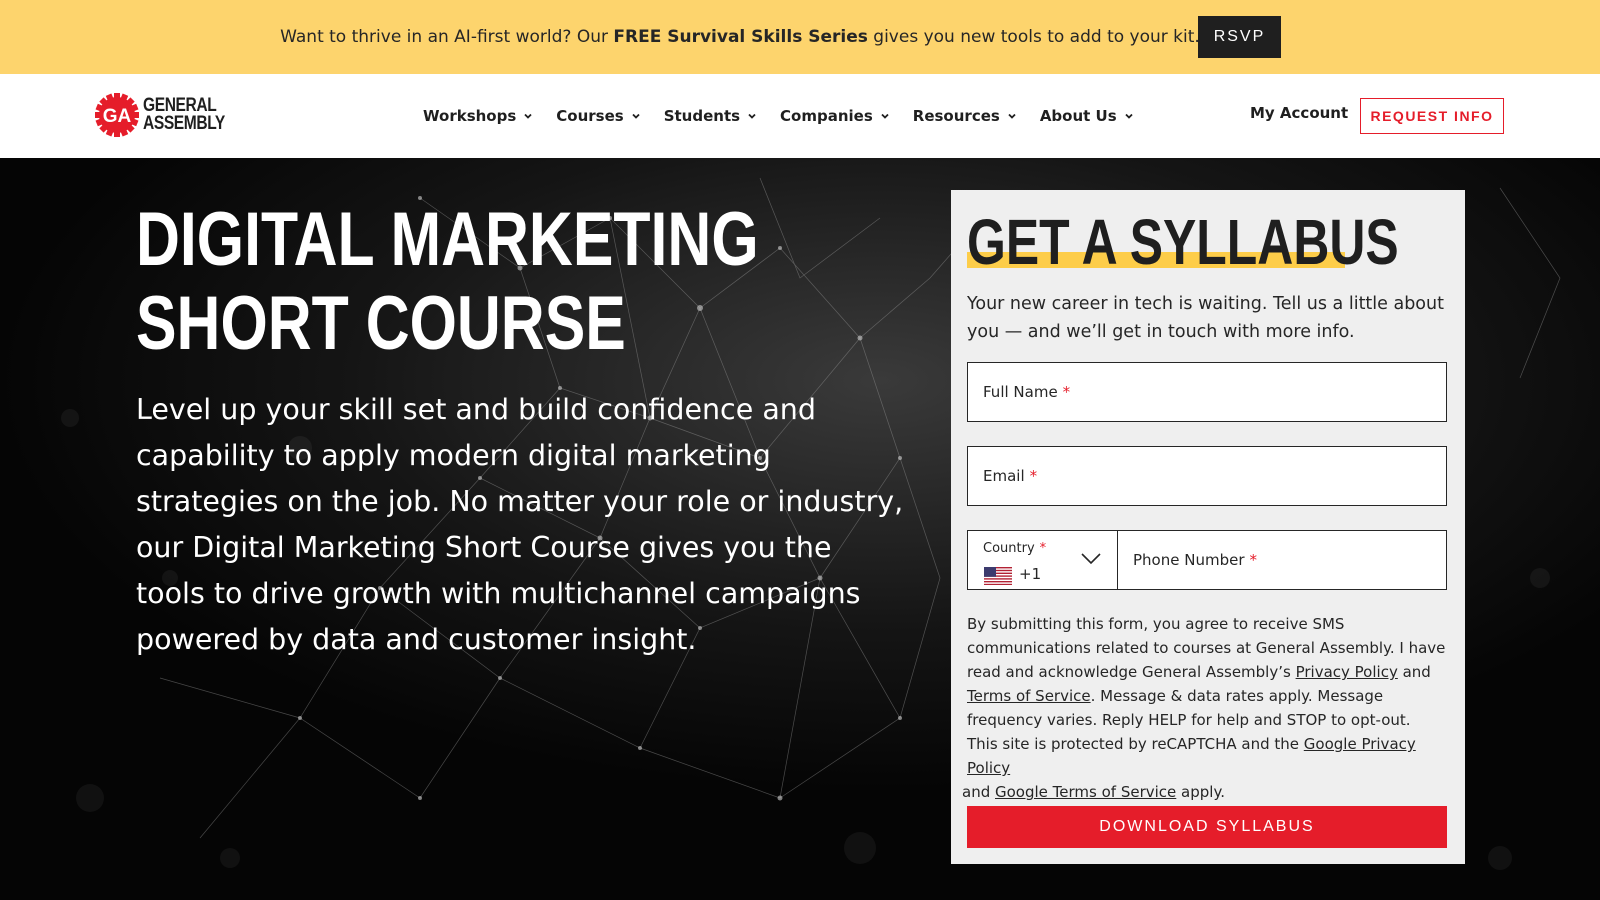 This screenshot has height=900, width=1600. What do you see at coordinates (1033, 37) in the screenshot?
I see `promo-text-end: gives you new tools to add to your kit.` at bounding box center [1033, 37].